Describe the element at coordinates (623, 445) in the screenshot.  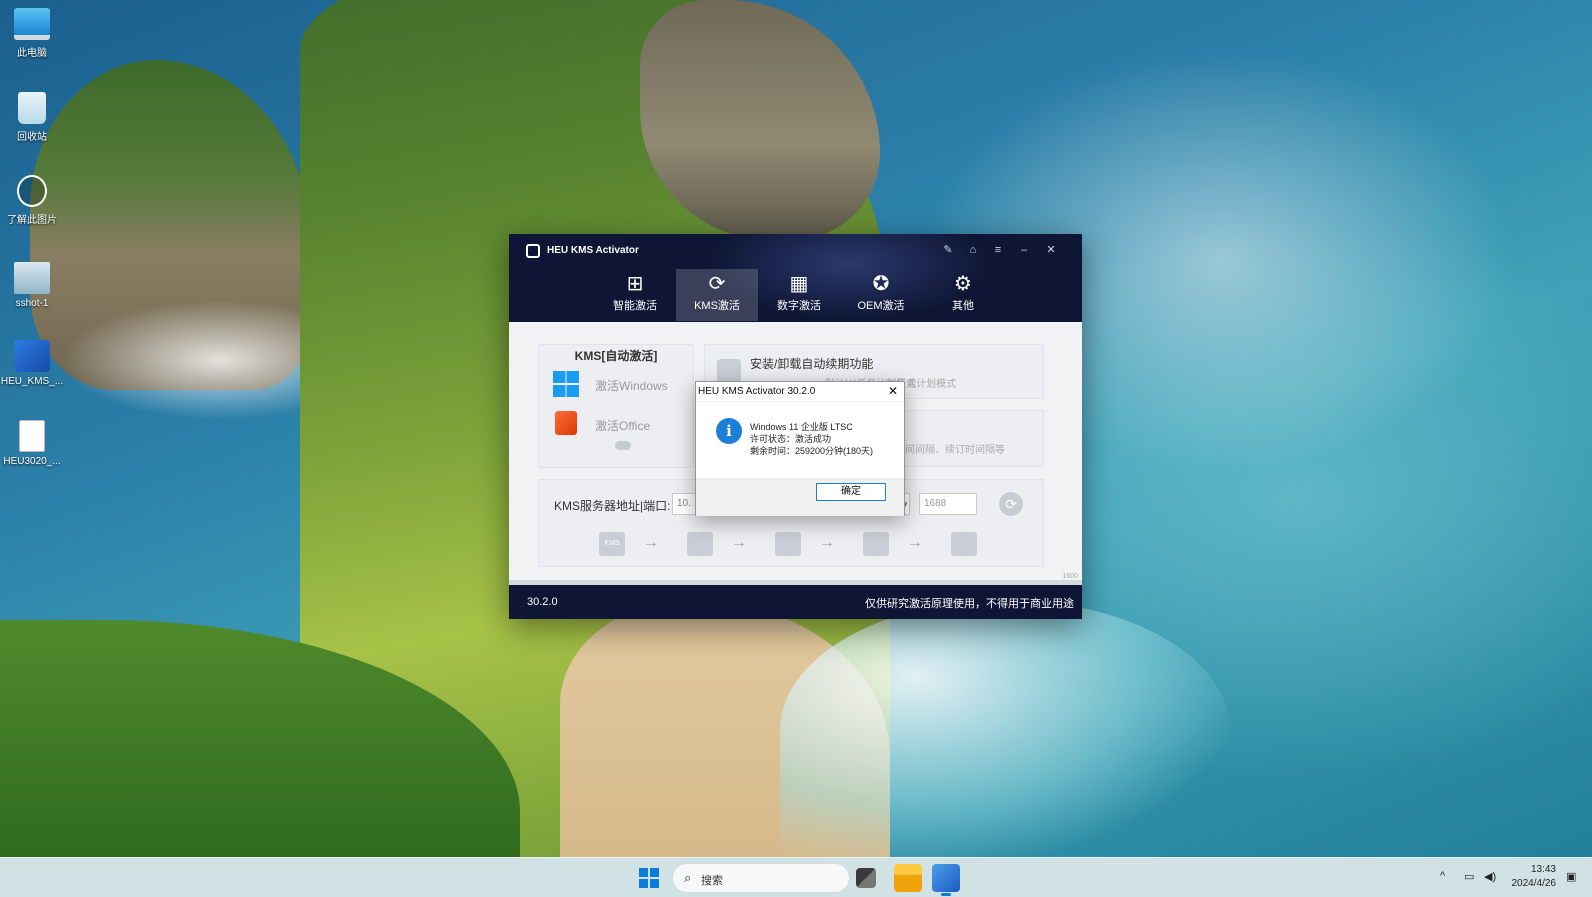
I see `mode-toggle` at that location.